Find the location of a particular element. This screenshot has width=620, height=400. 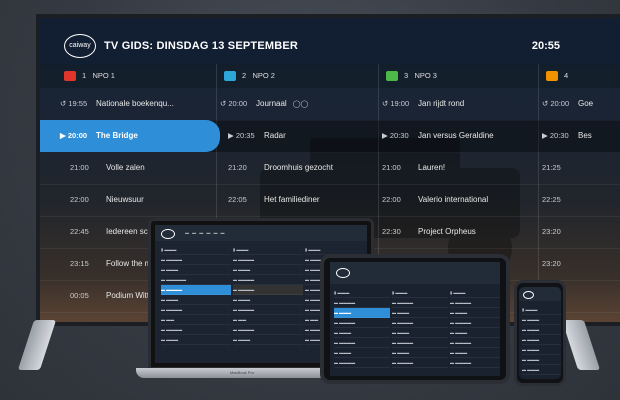

phone-guide-list: ▮ ▬▬▬ ▬ ▬▬▬ ▬ ▬▬▬ ▬ ▬▬▬ ▬ ▬▬▬ ▬ ▬▬▬ ▬ ▬▬▬ is located at coordinates (541, 340).